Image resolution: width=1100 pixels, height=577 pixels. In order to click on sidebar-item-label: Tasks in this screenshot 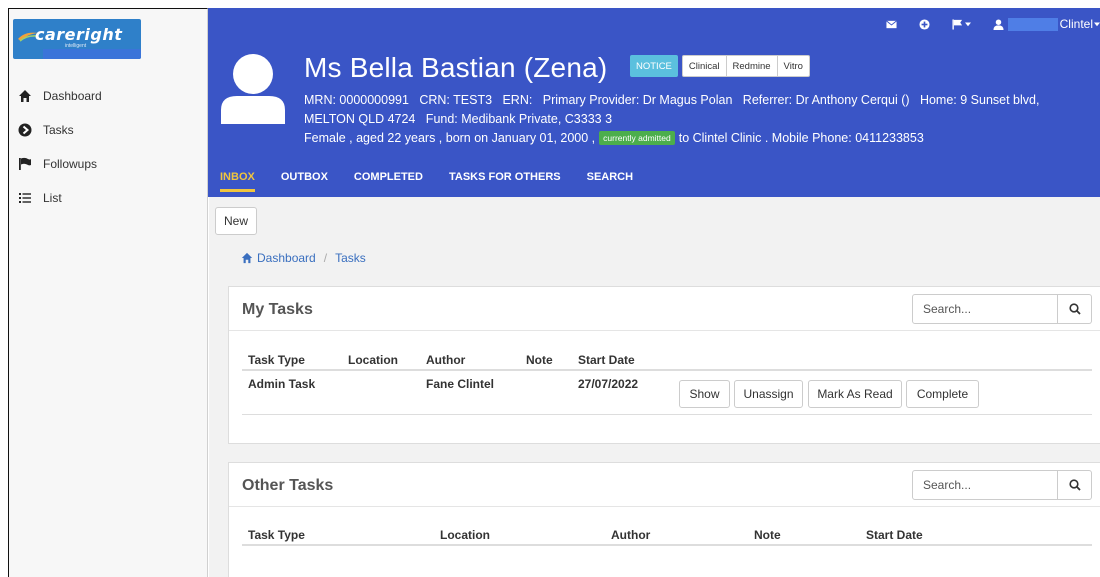, I will do `click(58, 130)`.